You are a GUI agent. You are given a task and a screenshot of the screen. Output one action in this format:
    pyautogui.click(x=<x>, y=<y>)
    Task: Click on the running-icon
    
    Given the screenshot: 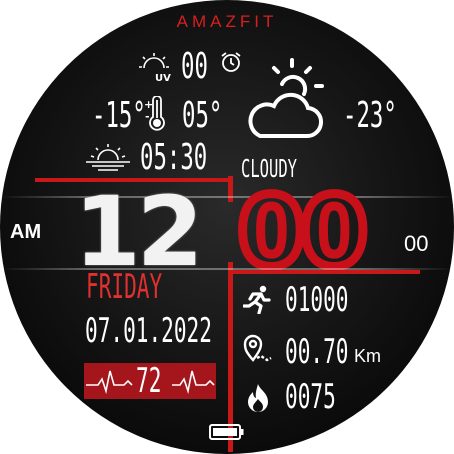 What is the action you would take?
    pyautogui.click(x=258, y=299)
    